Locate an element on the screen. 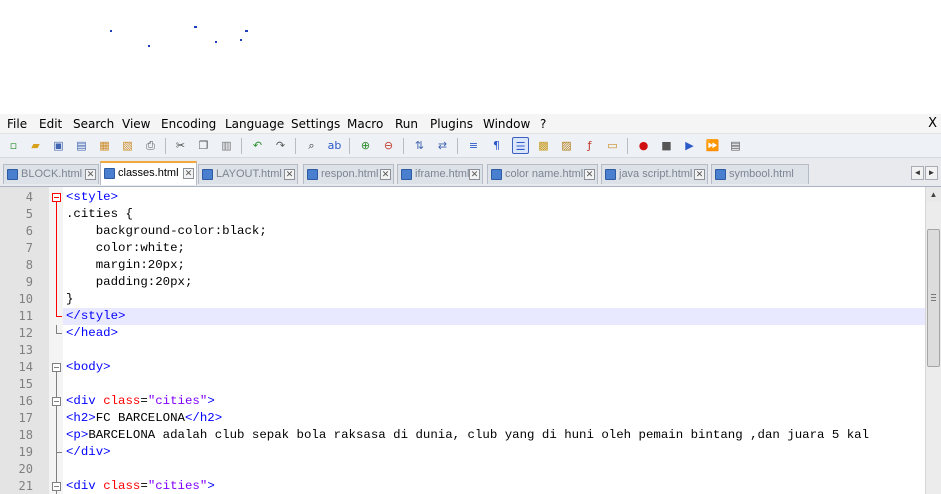 The height and width of the screenshot is (494, 941). code-line: 16 <div class="cities"> is located at coordinates (470, 401).